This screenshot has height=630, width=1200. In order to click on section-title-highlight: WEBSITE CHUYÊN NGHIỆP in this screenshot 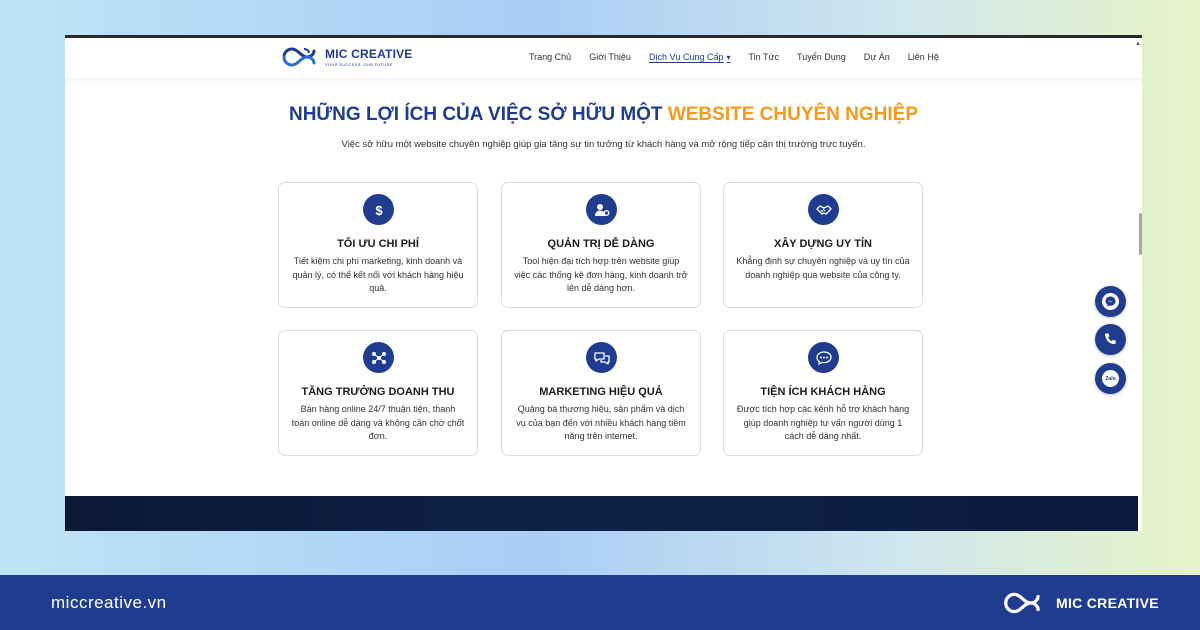, I will do `click(793, 114)`.